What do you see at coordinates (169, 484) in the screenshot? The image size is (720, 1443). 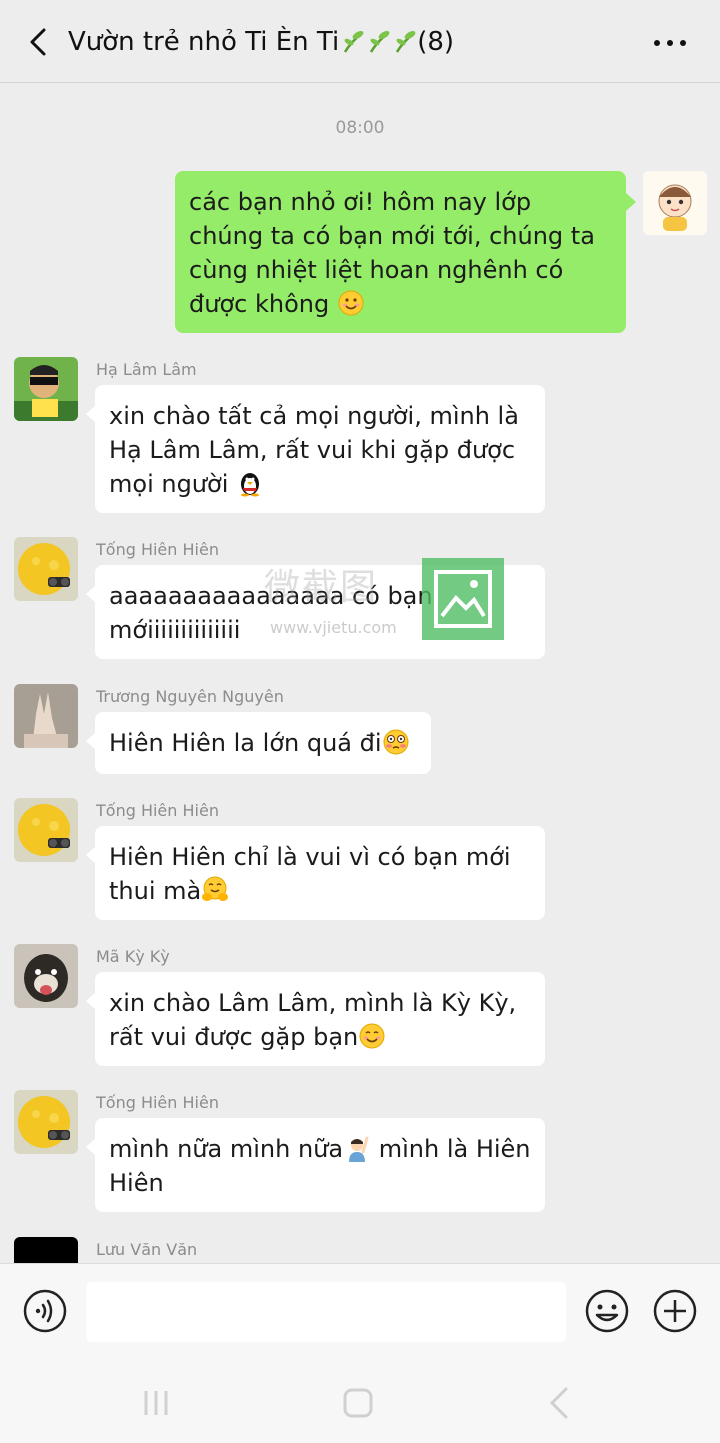 I see `message-text: mọi người` at bounding box center [169, 484].